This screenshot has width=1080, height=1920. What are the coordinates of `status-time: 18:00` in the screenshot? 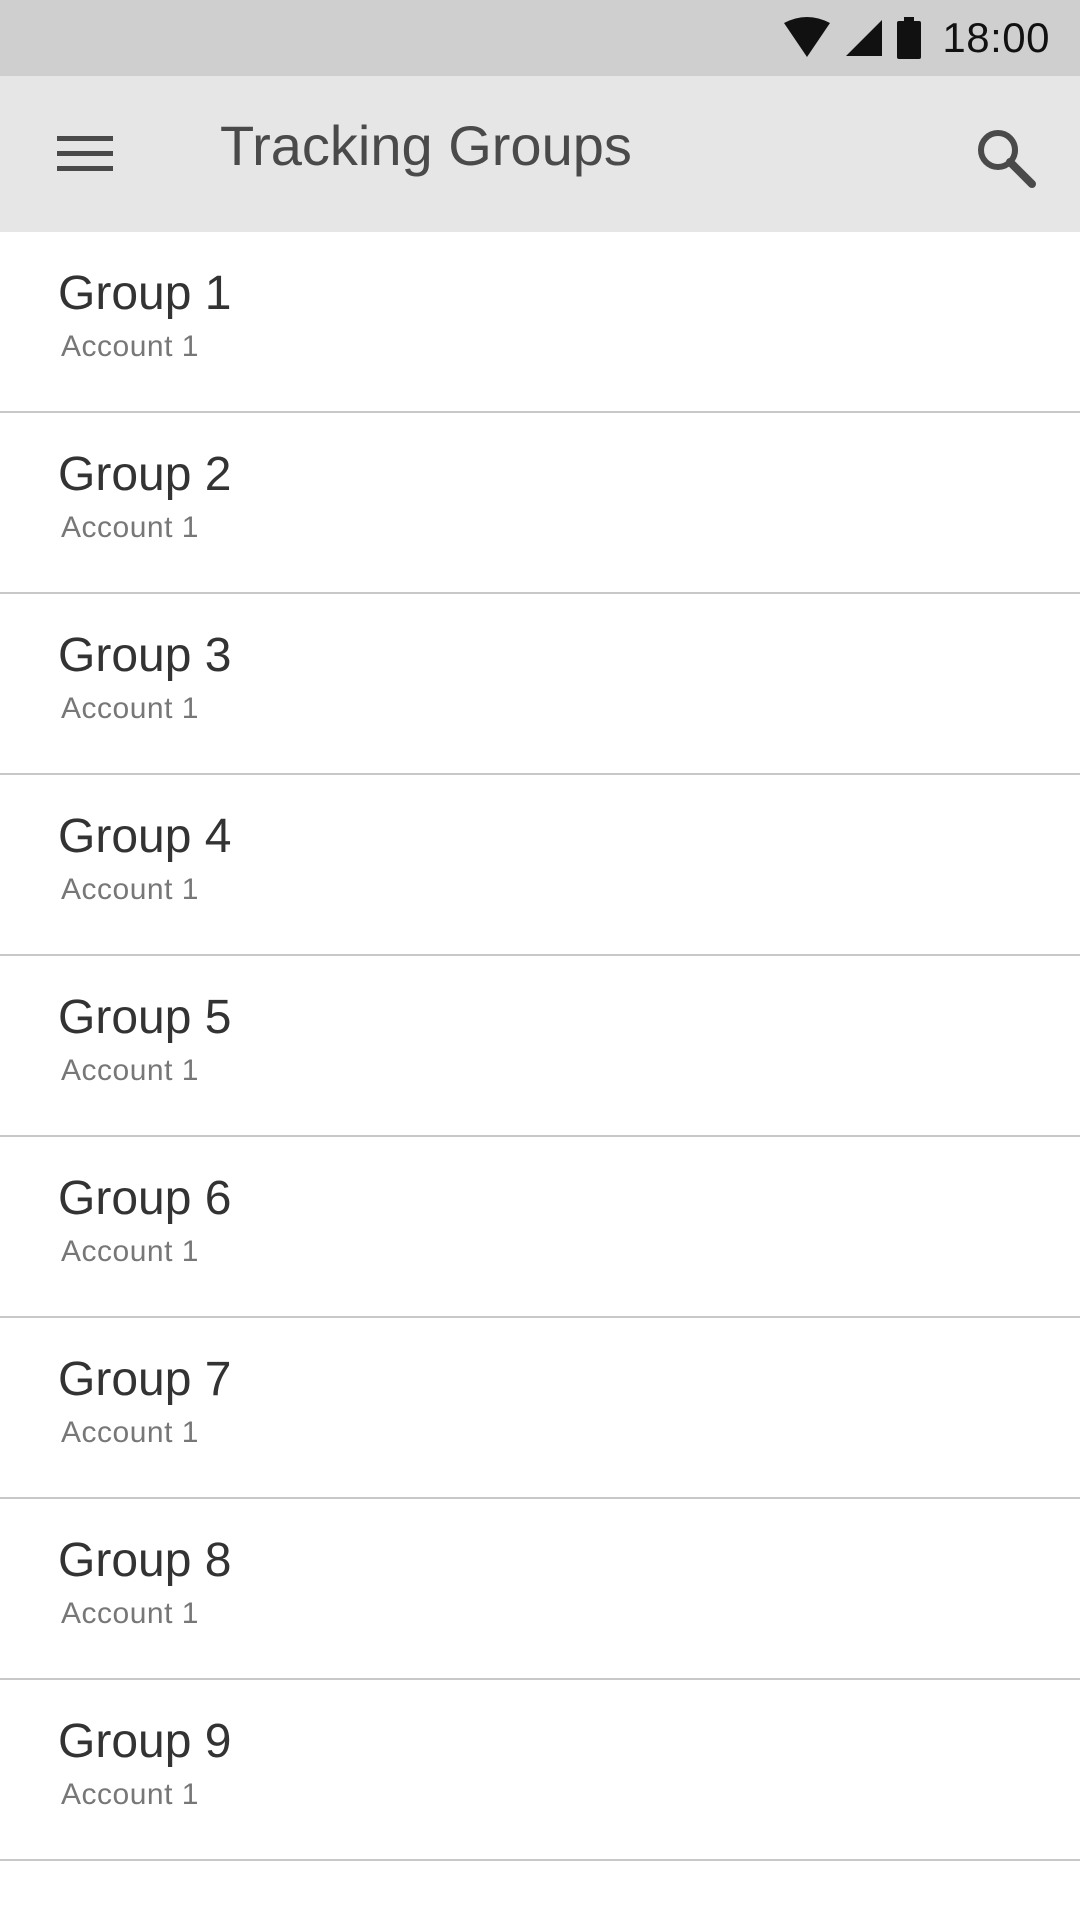 It's located at (996, 37).